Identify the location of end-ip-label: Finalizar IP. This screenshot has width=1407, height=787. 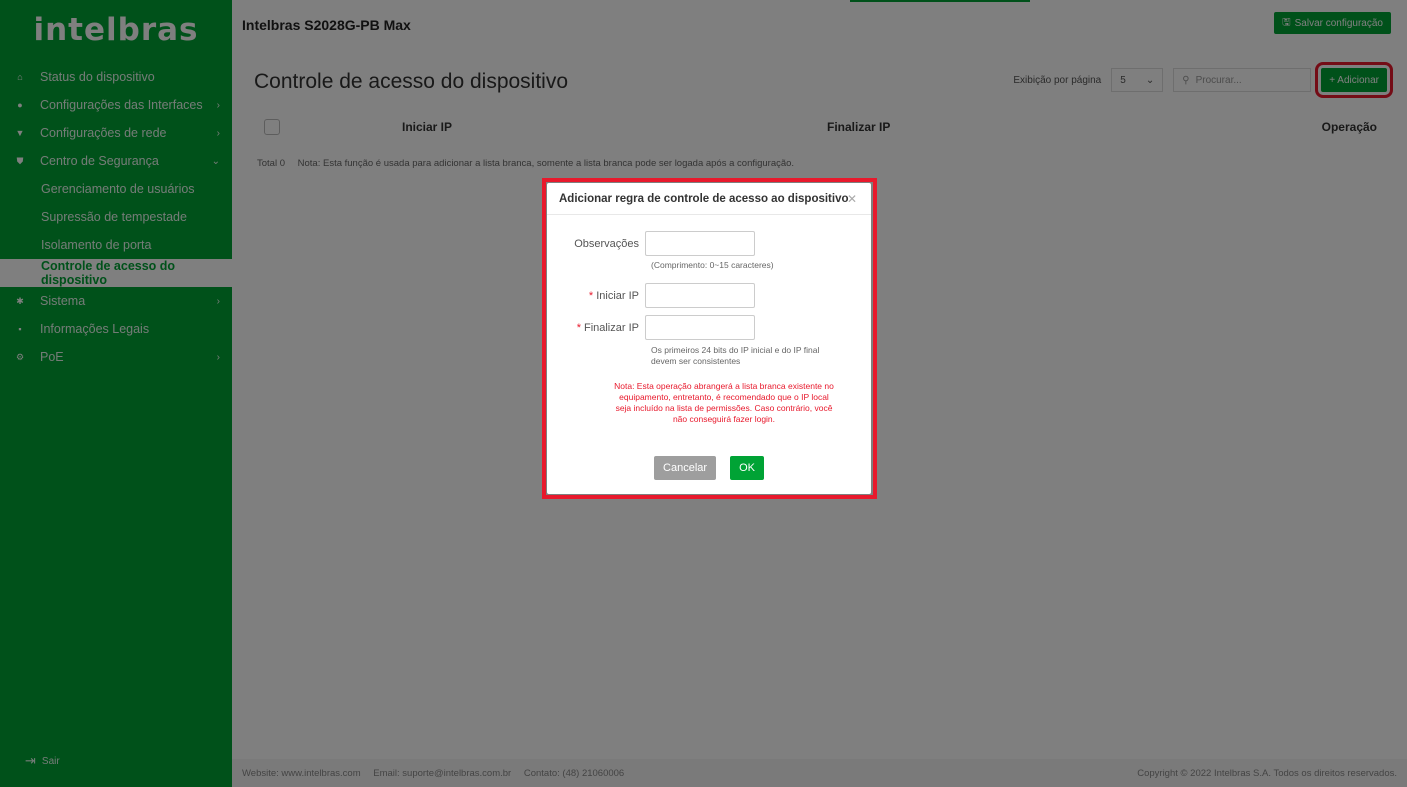
(611, 327).